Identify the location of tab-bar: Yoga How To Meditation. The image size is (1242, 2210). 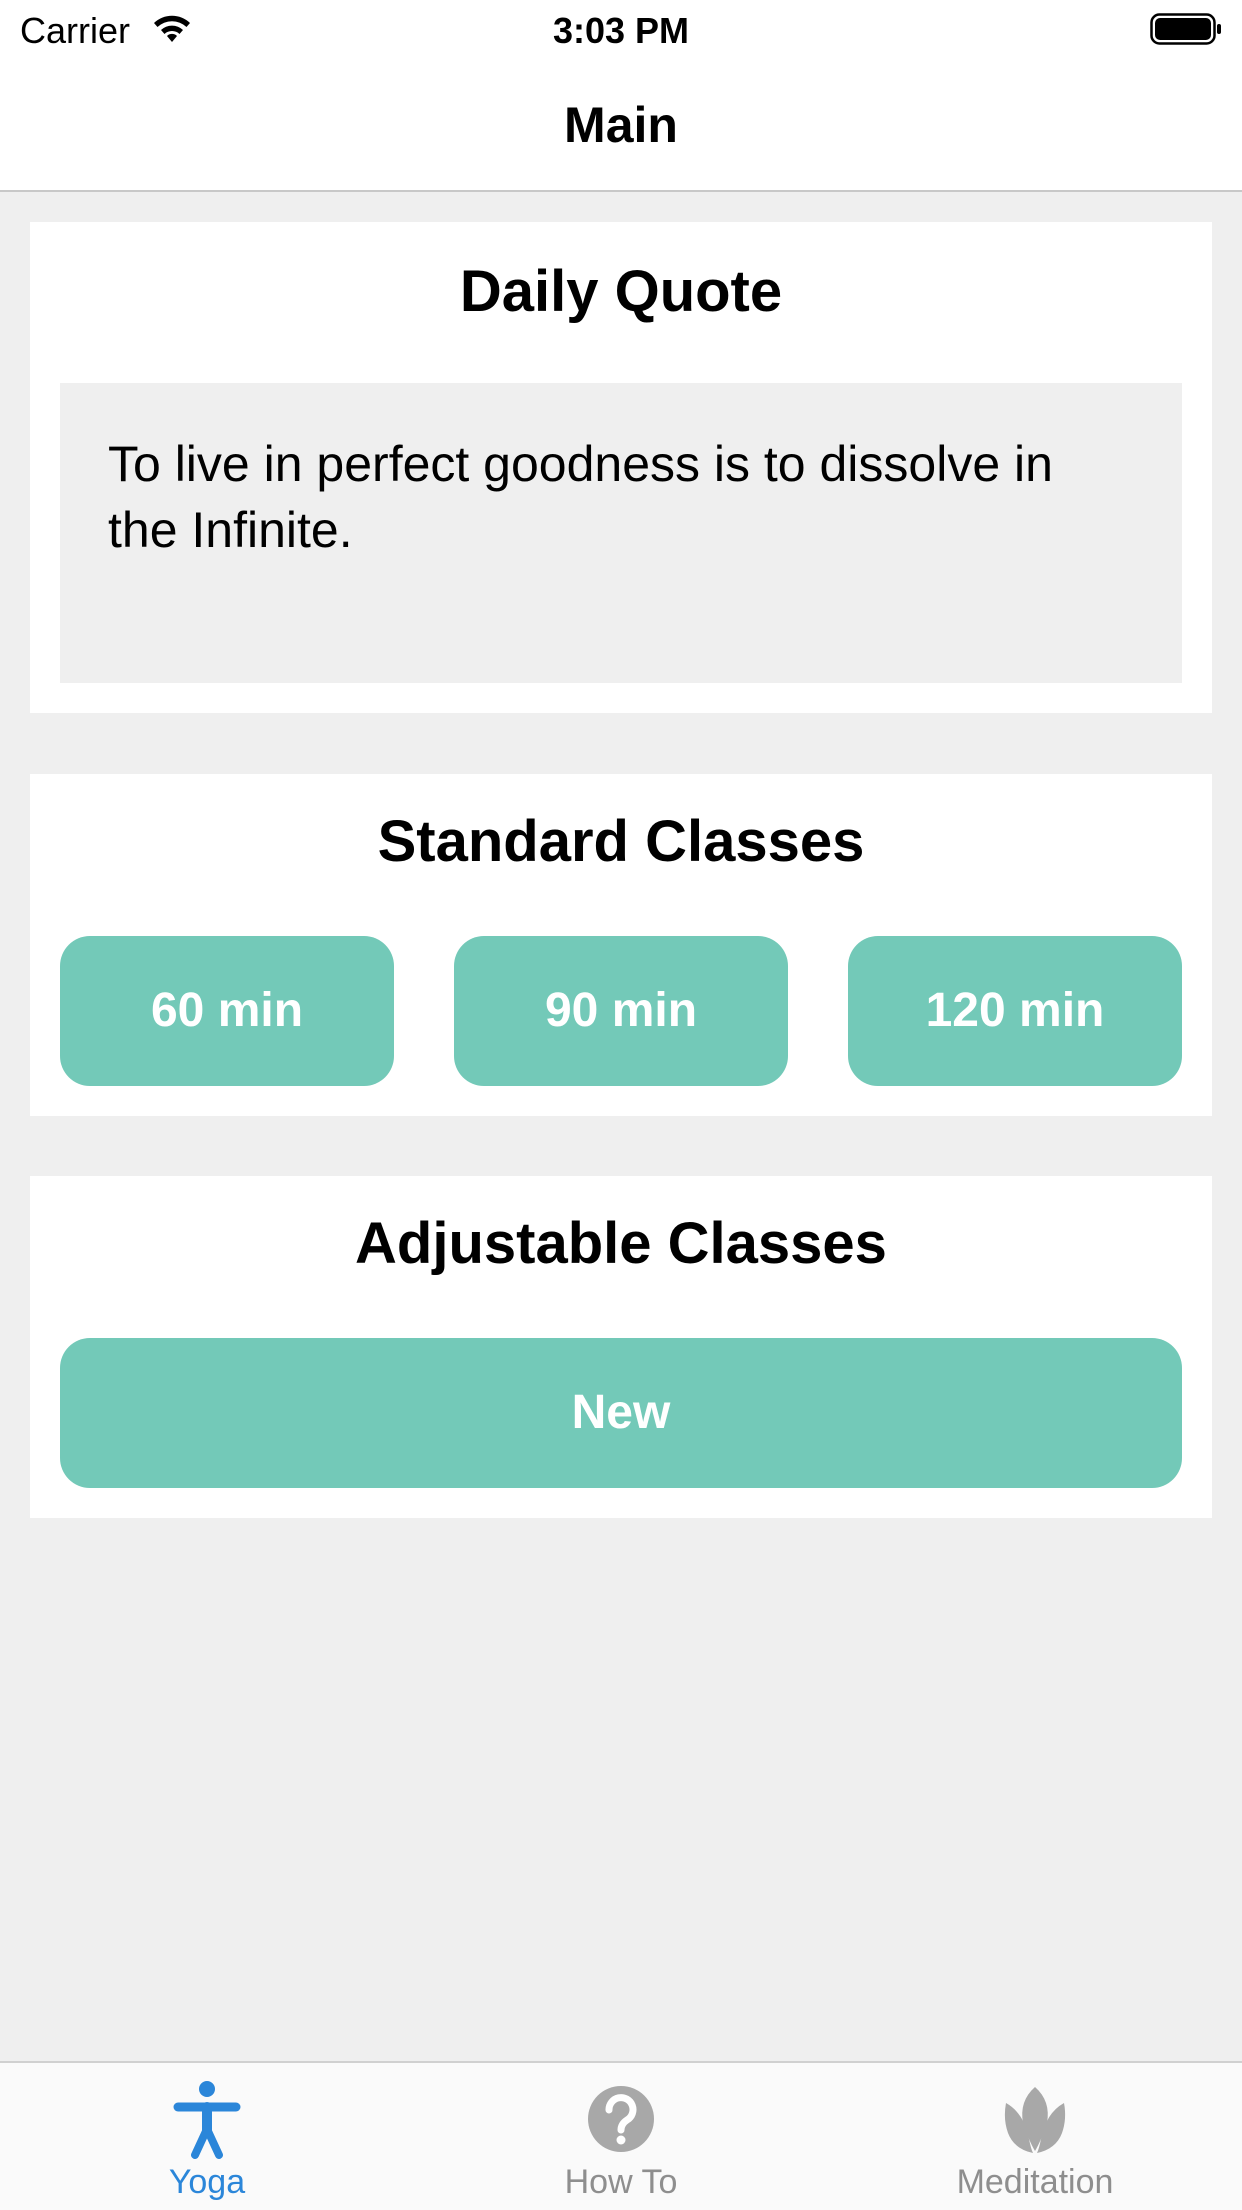
(621, 2135).